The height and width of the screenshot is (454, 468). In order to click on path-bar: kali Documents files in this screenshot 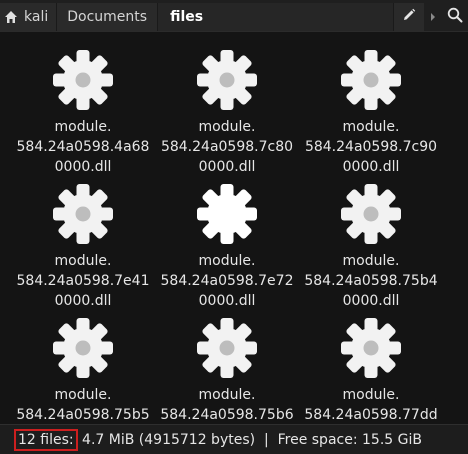, I will do `click(234, 16)`.